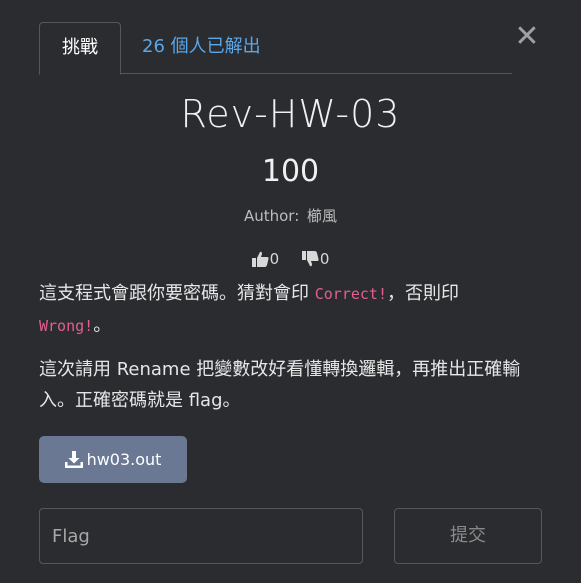  What do you see at coordinates (275, 48) in the screenshot?
I see `tab-bar: 挑戰 26 個人已解出` at bounding box center [275, 48].